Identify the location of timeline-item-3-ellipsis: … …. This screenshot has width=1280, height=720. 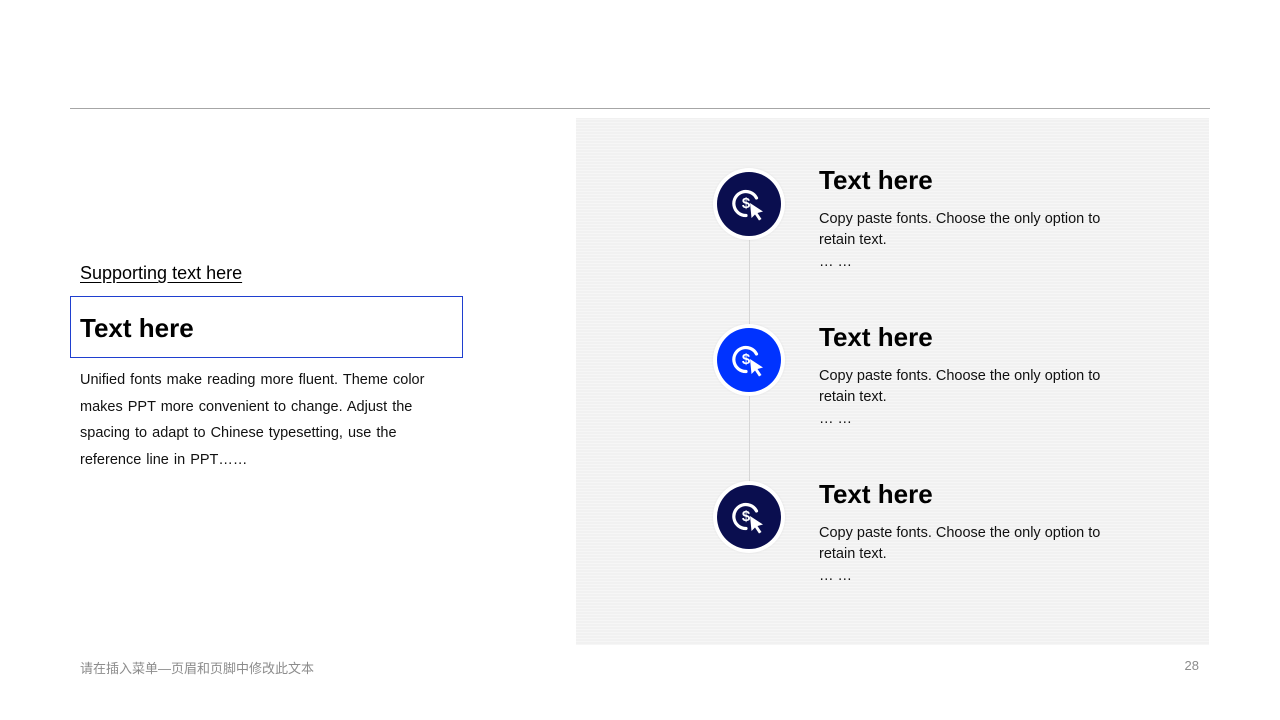
(836, 576).